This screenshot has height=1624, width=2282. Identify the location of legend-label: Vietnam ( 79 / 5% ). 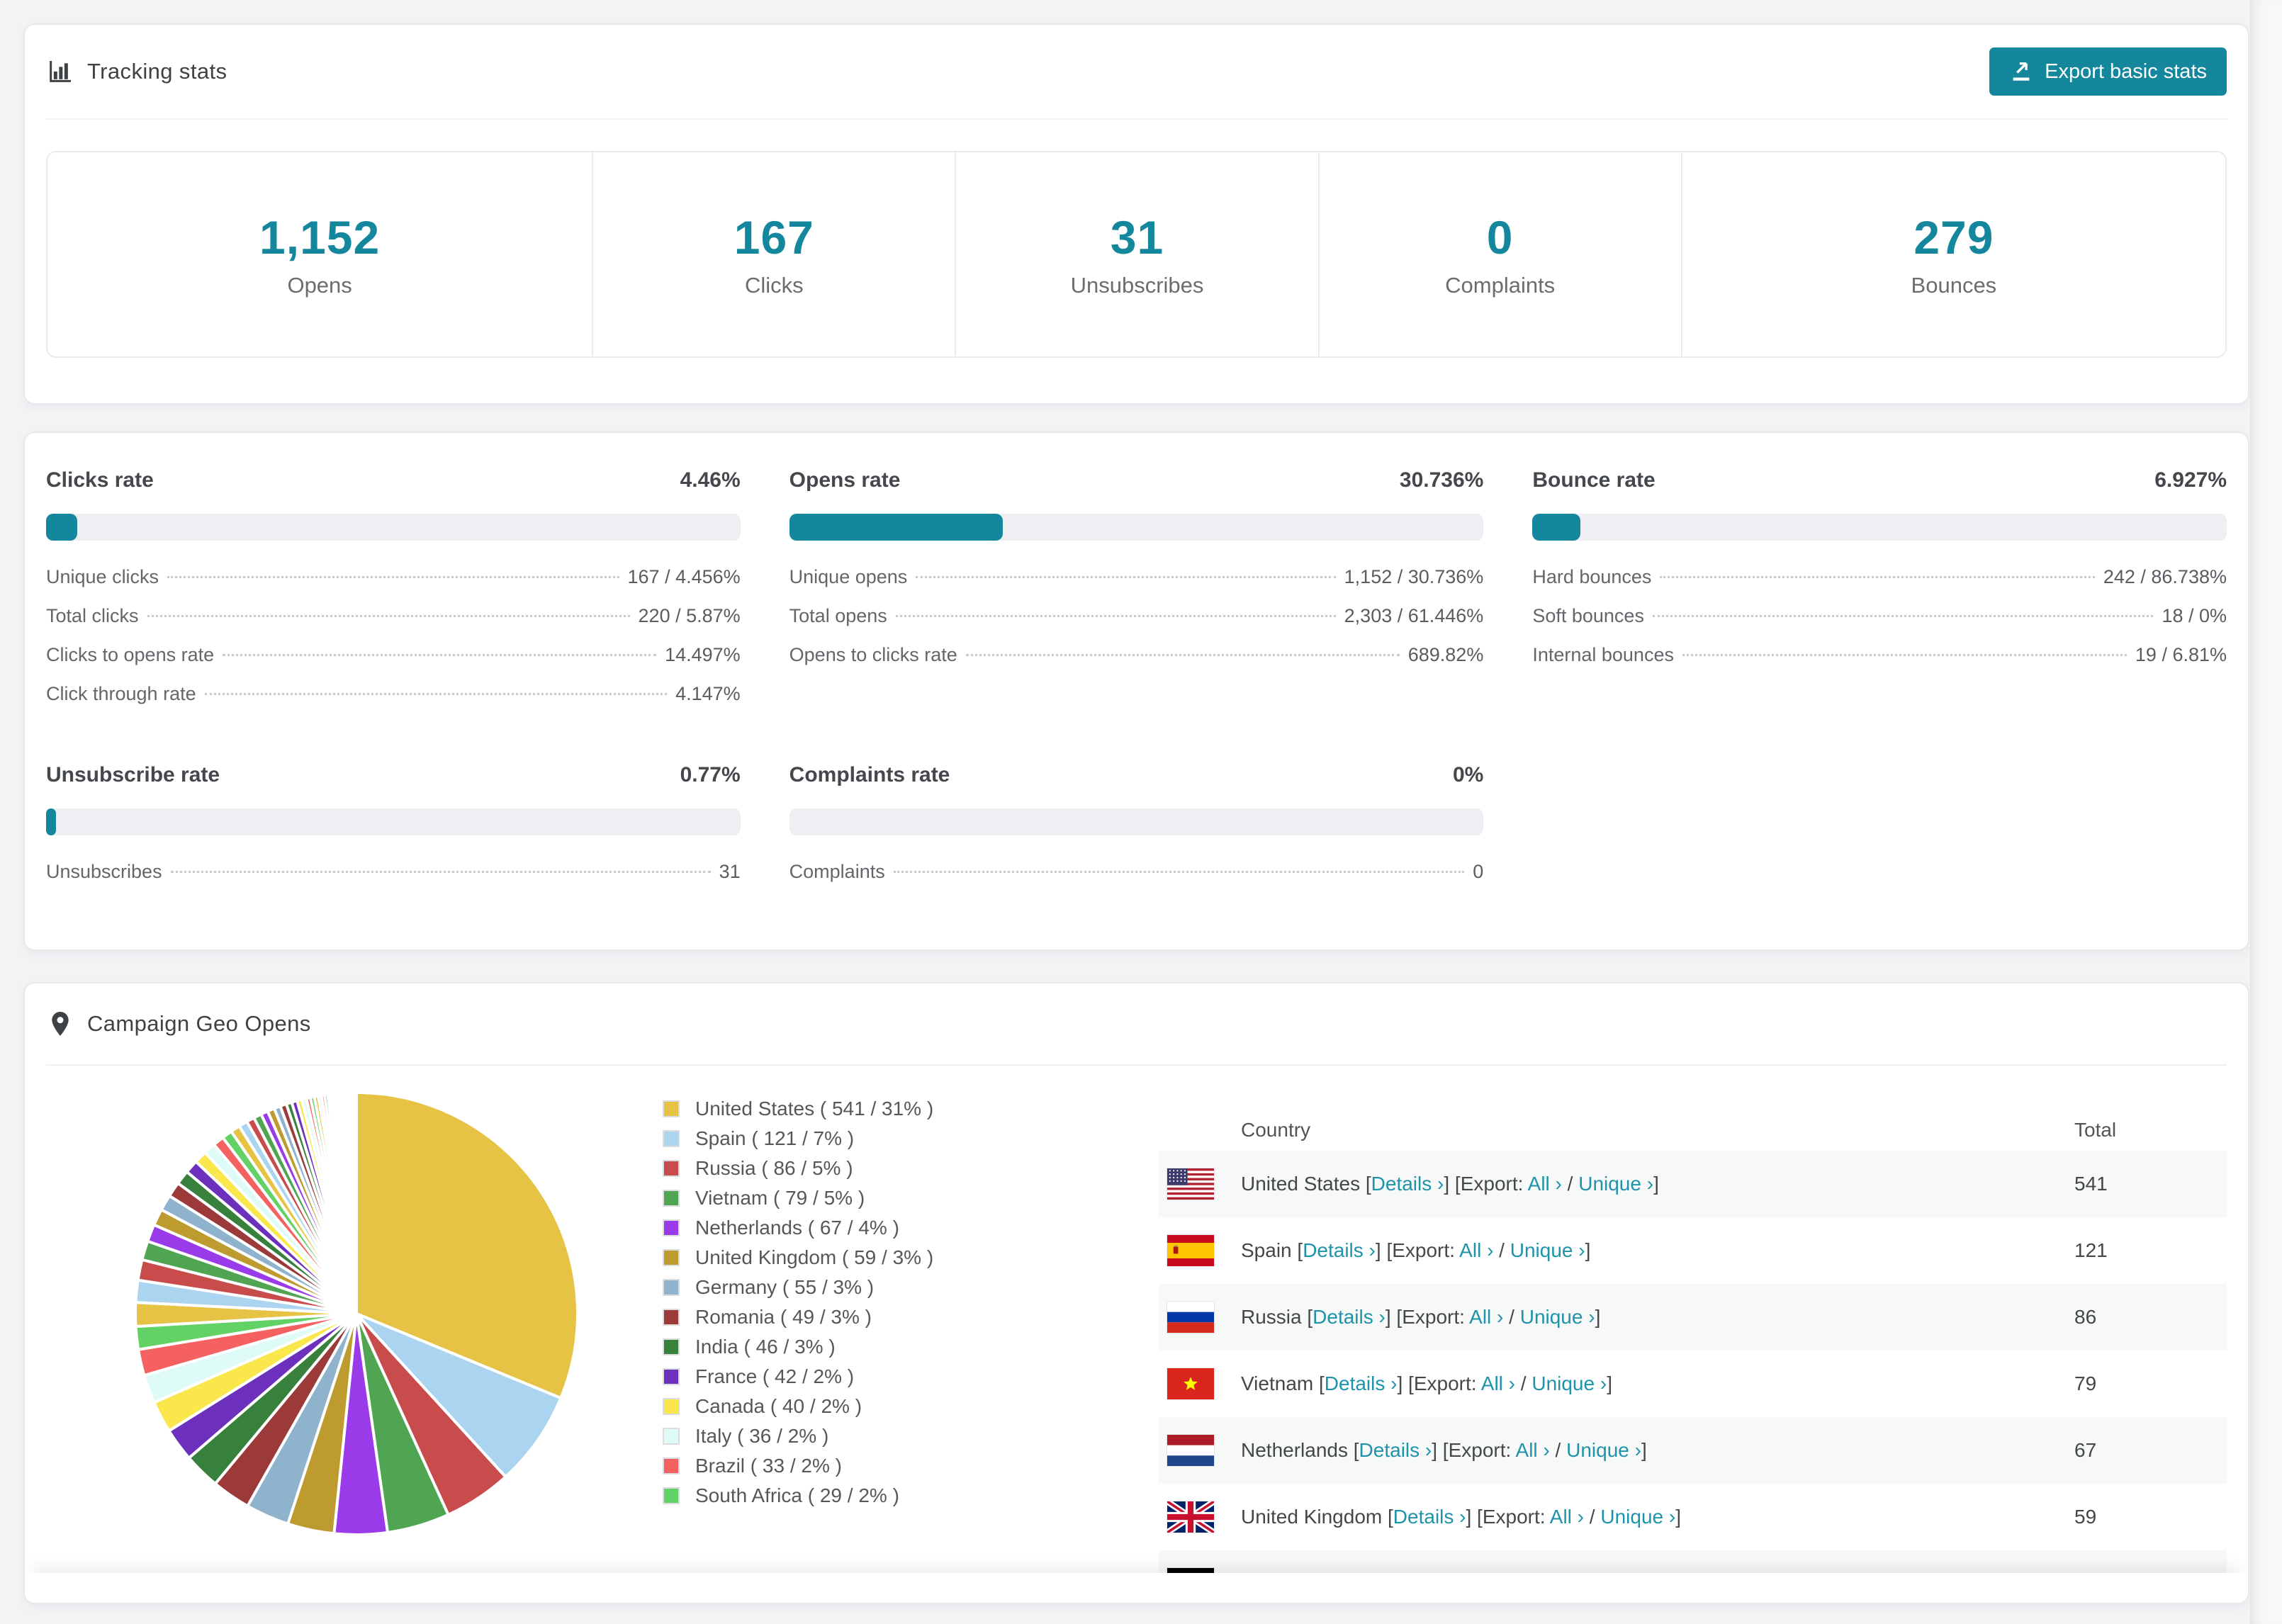
(780, 1198).